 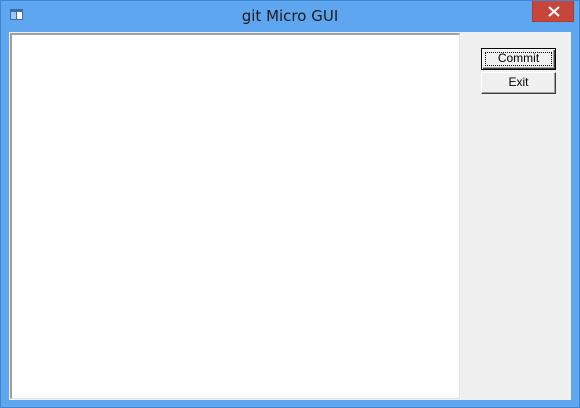 I want to click on close-button, so click(x=553, y=11).